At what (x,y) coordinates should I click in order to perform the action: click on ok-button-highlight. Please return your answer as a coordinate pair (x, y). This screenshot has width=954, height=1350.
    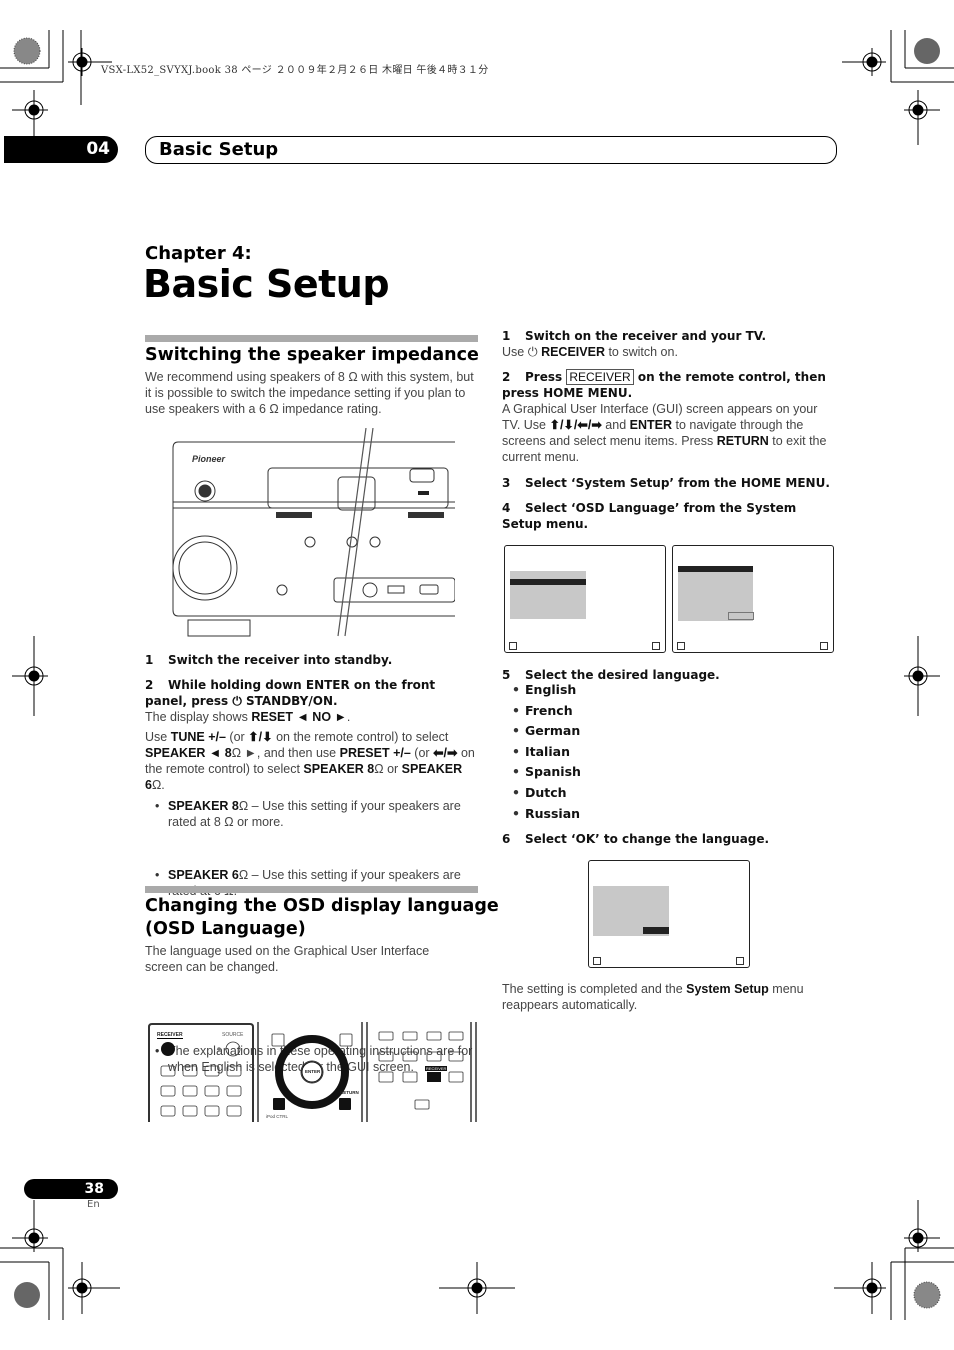
    Looking at the image, I should click on (656, 930).